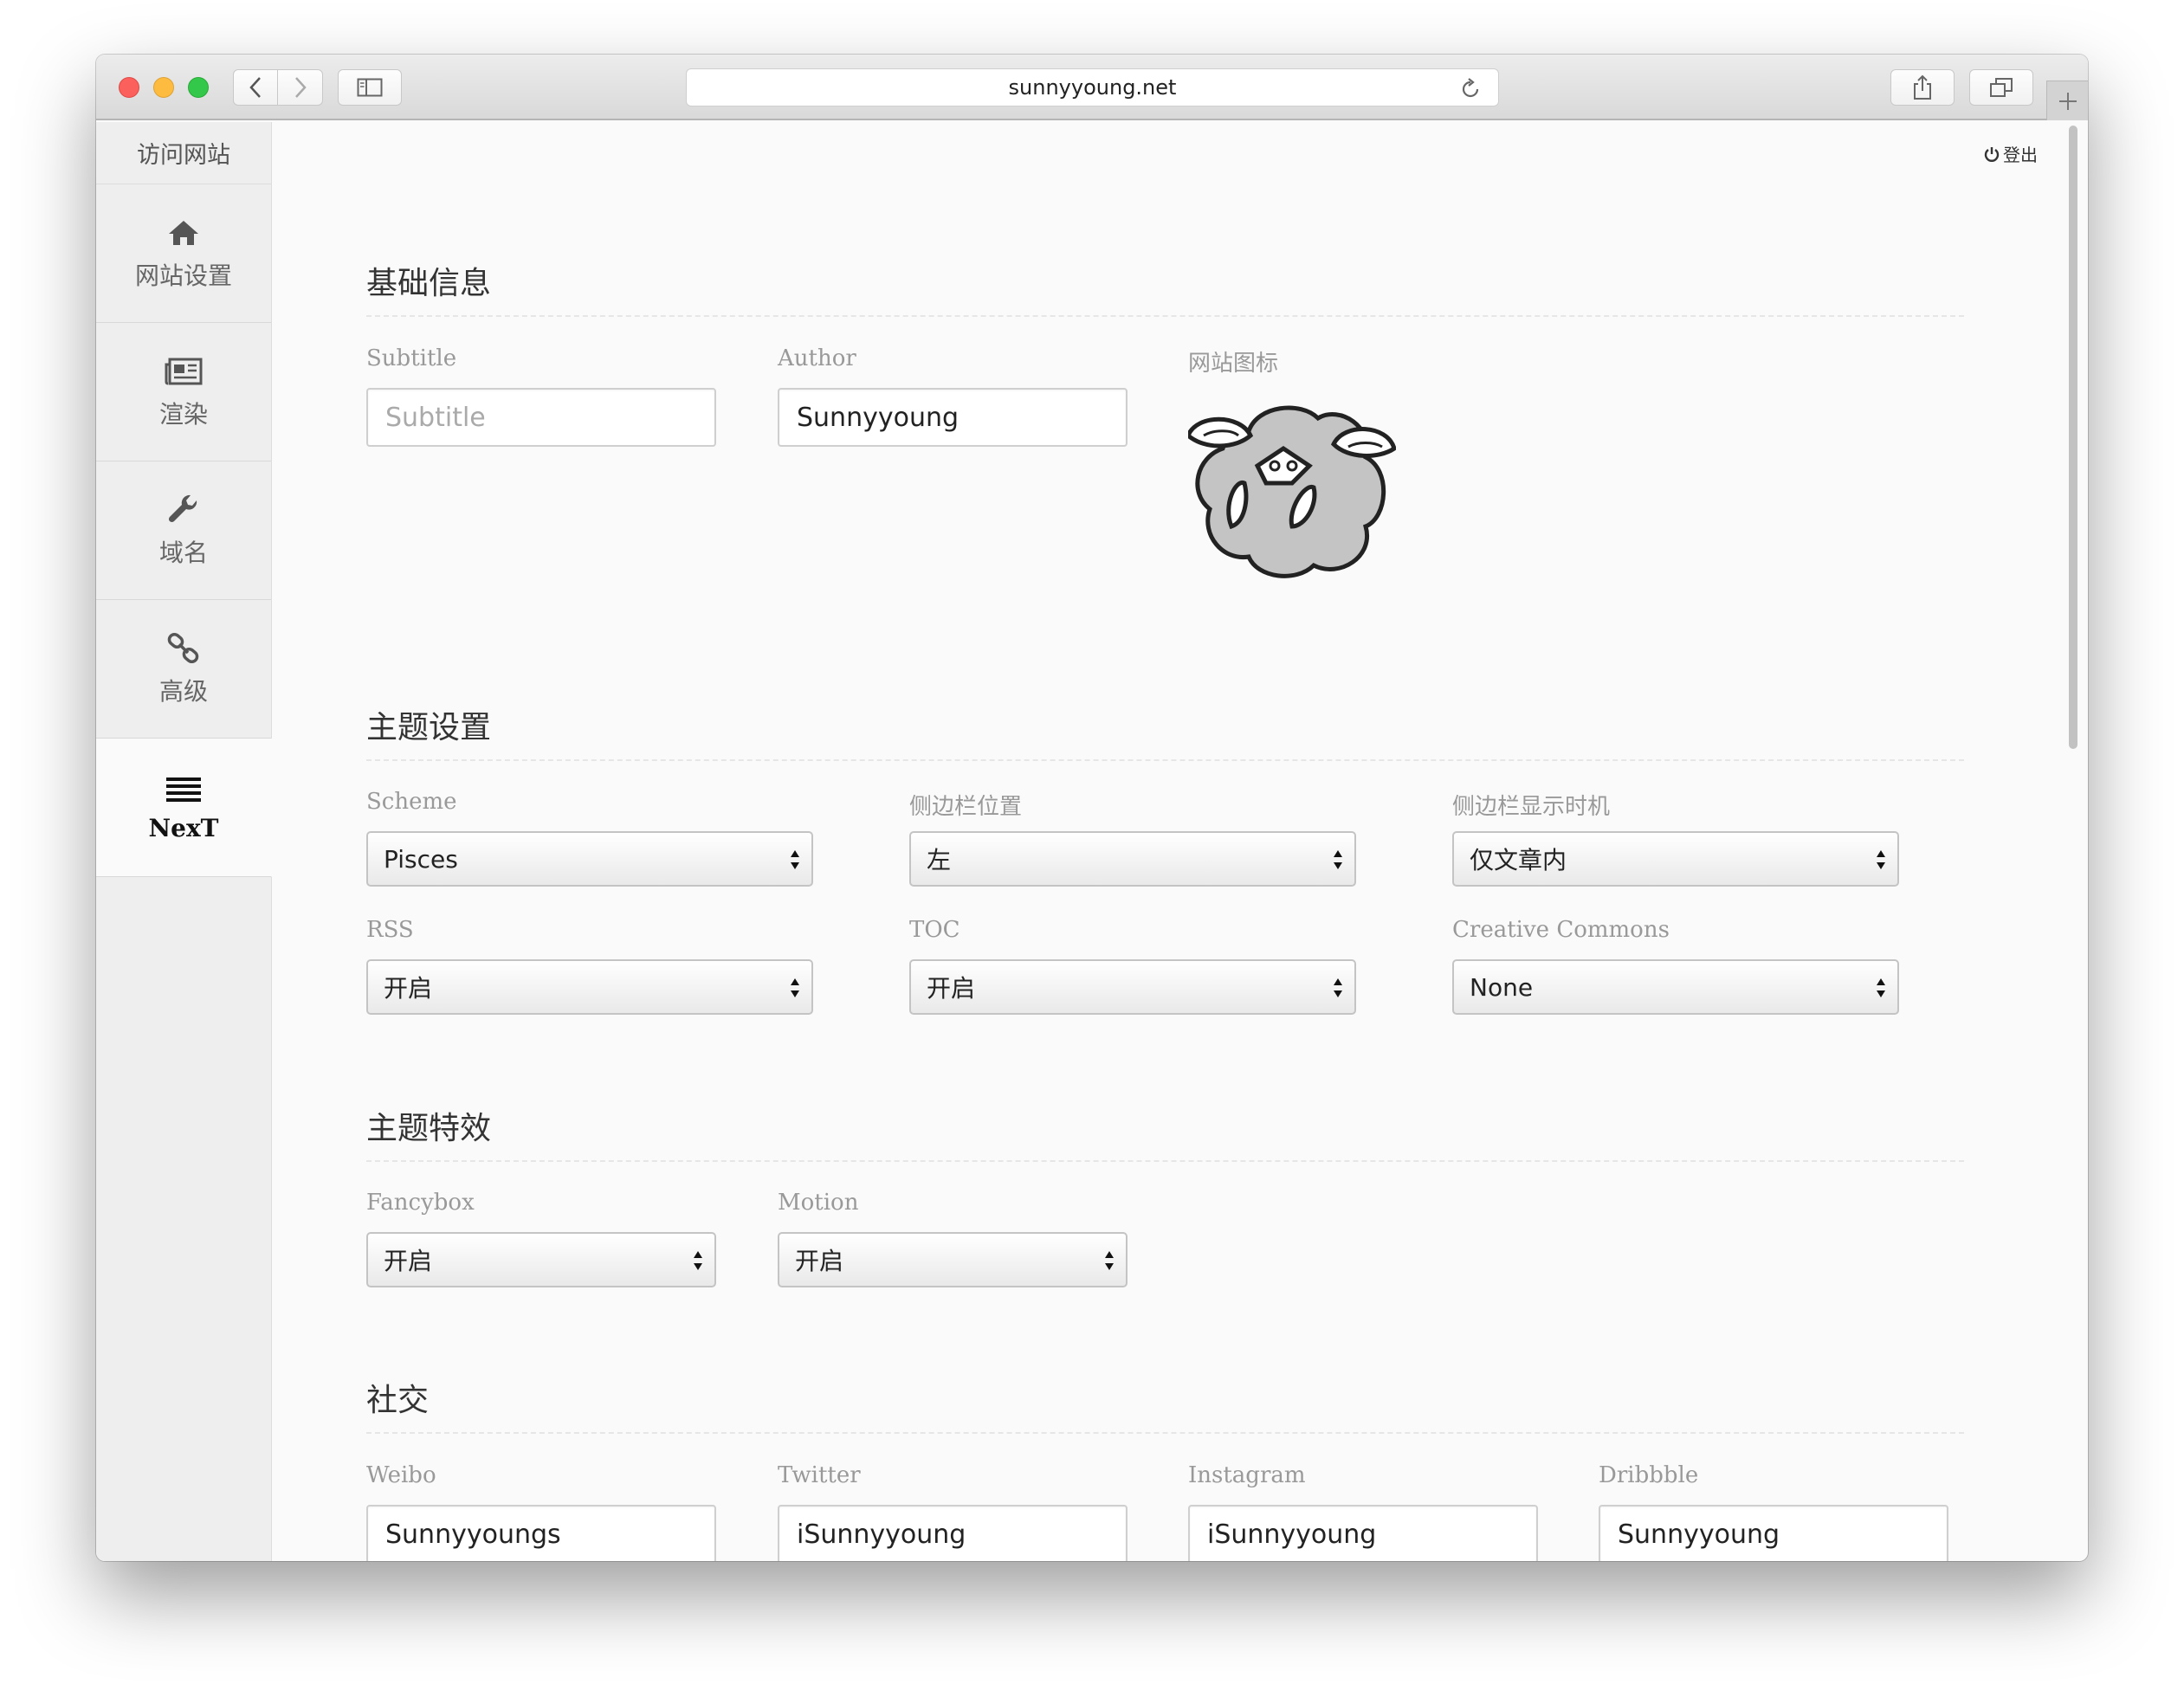 The width and height of the screenshot is (2184, 1697). I want to click on creative-commons-label: Creative Commons, so click(1561, 930).